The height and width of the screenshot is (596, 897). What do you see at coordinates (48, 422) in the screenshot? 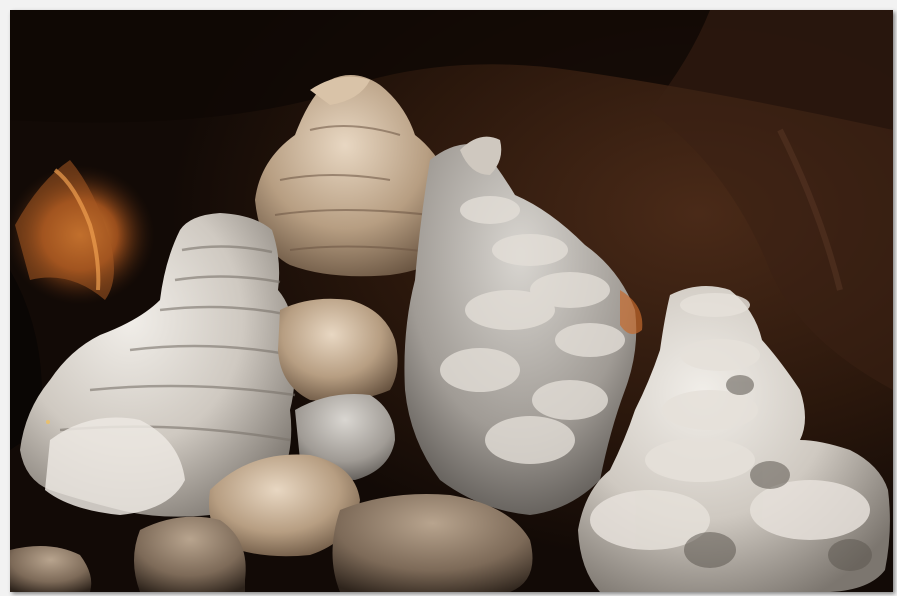
I see `distant-light` at bounding box center [48, 422].